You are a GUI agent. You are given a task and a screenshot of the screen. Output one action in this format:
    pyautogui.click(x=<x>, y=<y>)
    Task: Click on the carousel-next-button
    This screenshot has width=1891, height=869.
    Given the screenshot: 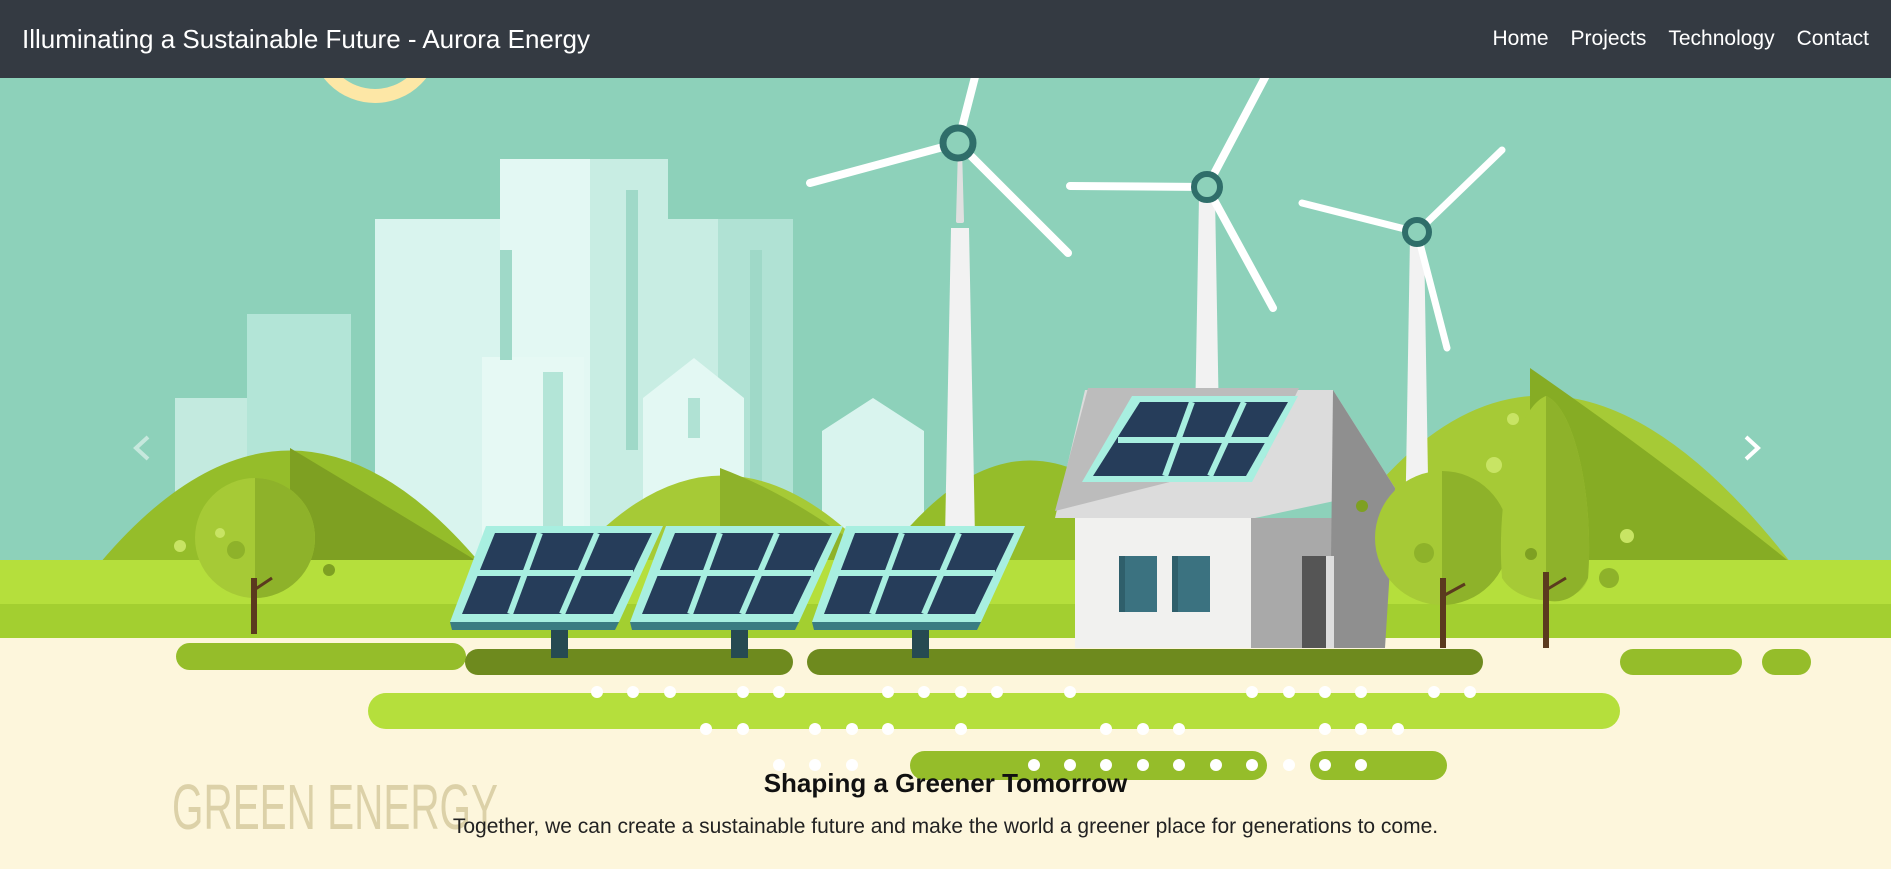 What is the action you would take?
    pyautogui.click(x=1752, y=448)
    